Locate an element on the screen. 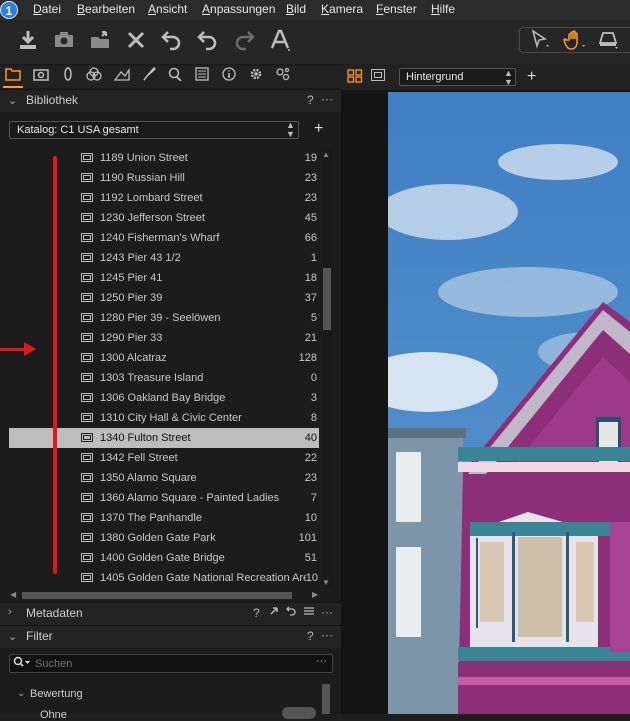 This screenshot has width=630, height=721. select-arrows-icon: ▲ ▼ is located at coordinates (290, 129).